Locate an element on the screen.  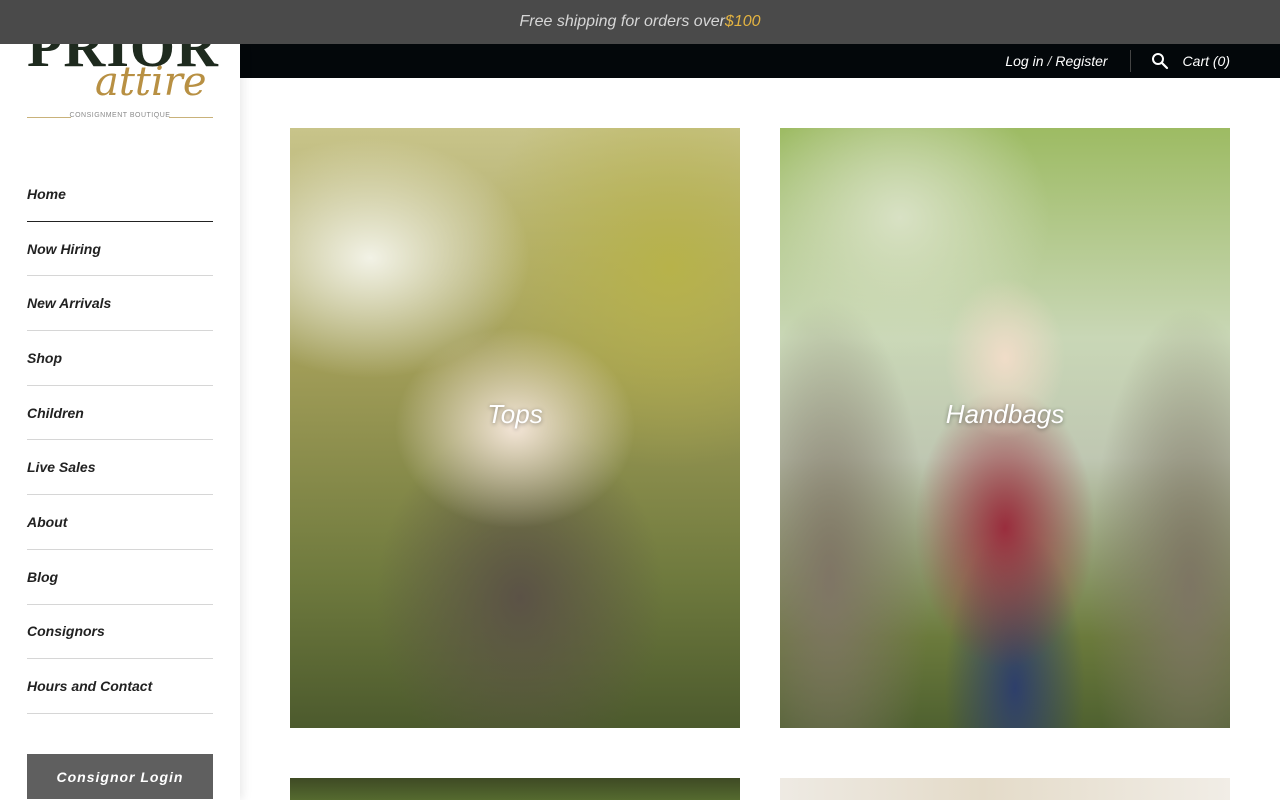
announcement-text: Free shipping for orders over is located at coordinates (622, 21).